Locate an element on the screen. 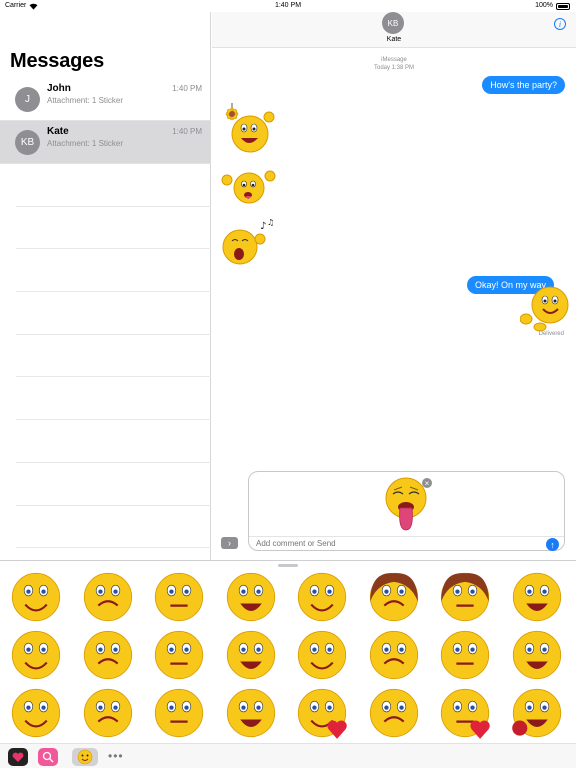 This screenshot has width=576, height=768. sticker-nurse-emoji is located at coordinates (402, 599).